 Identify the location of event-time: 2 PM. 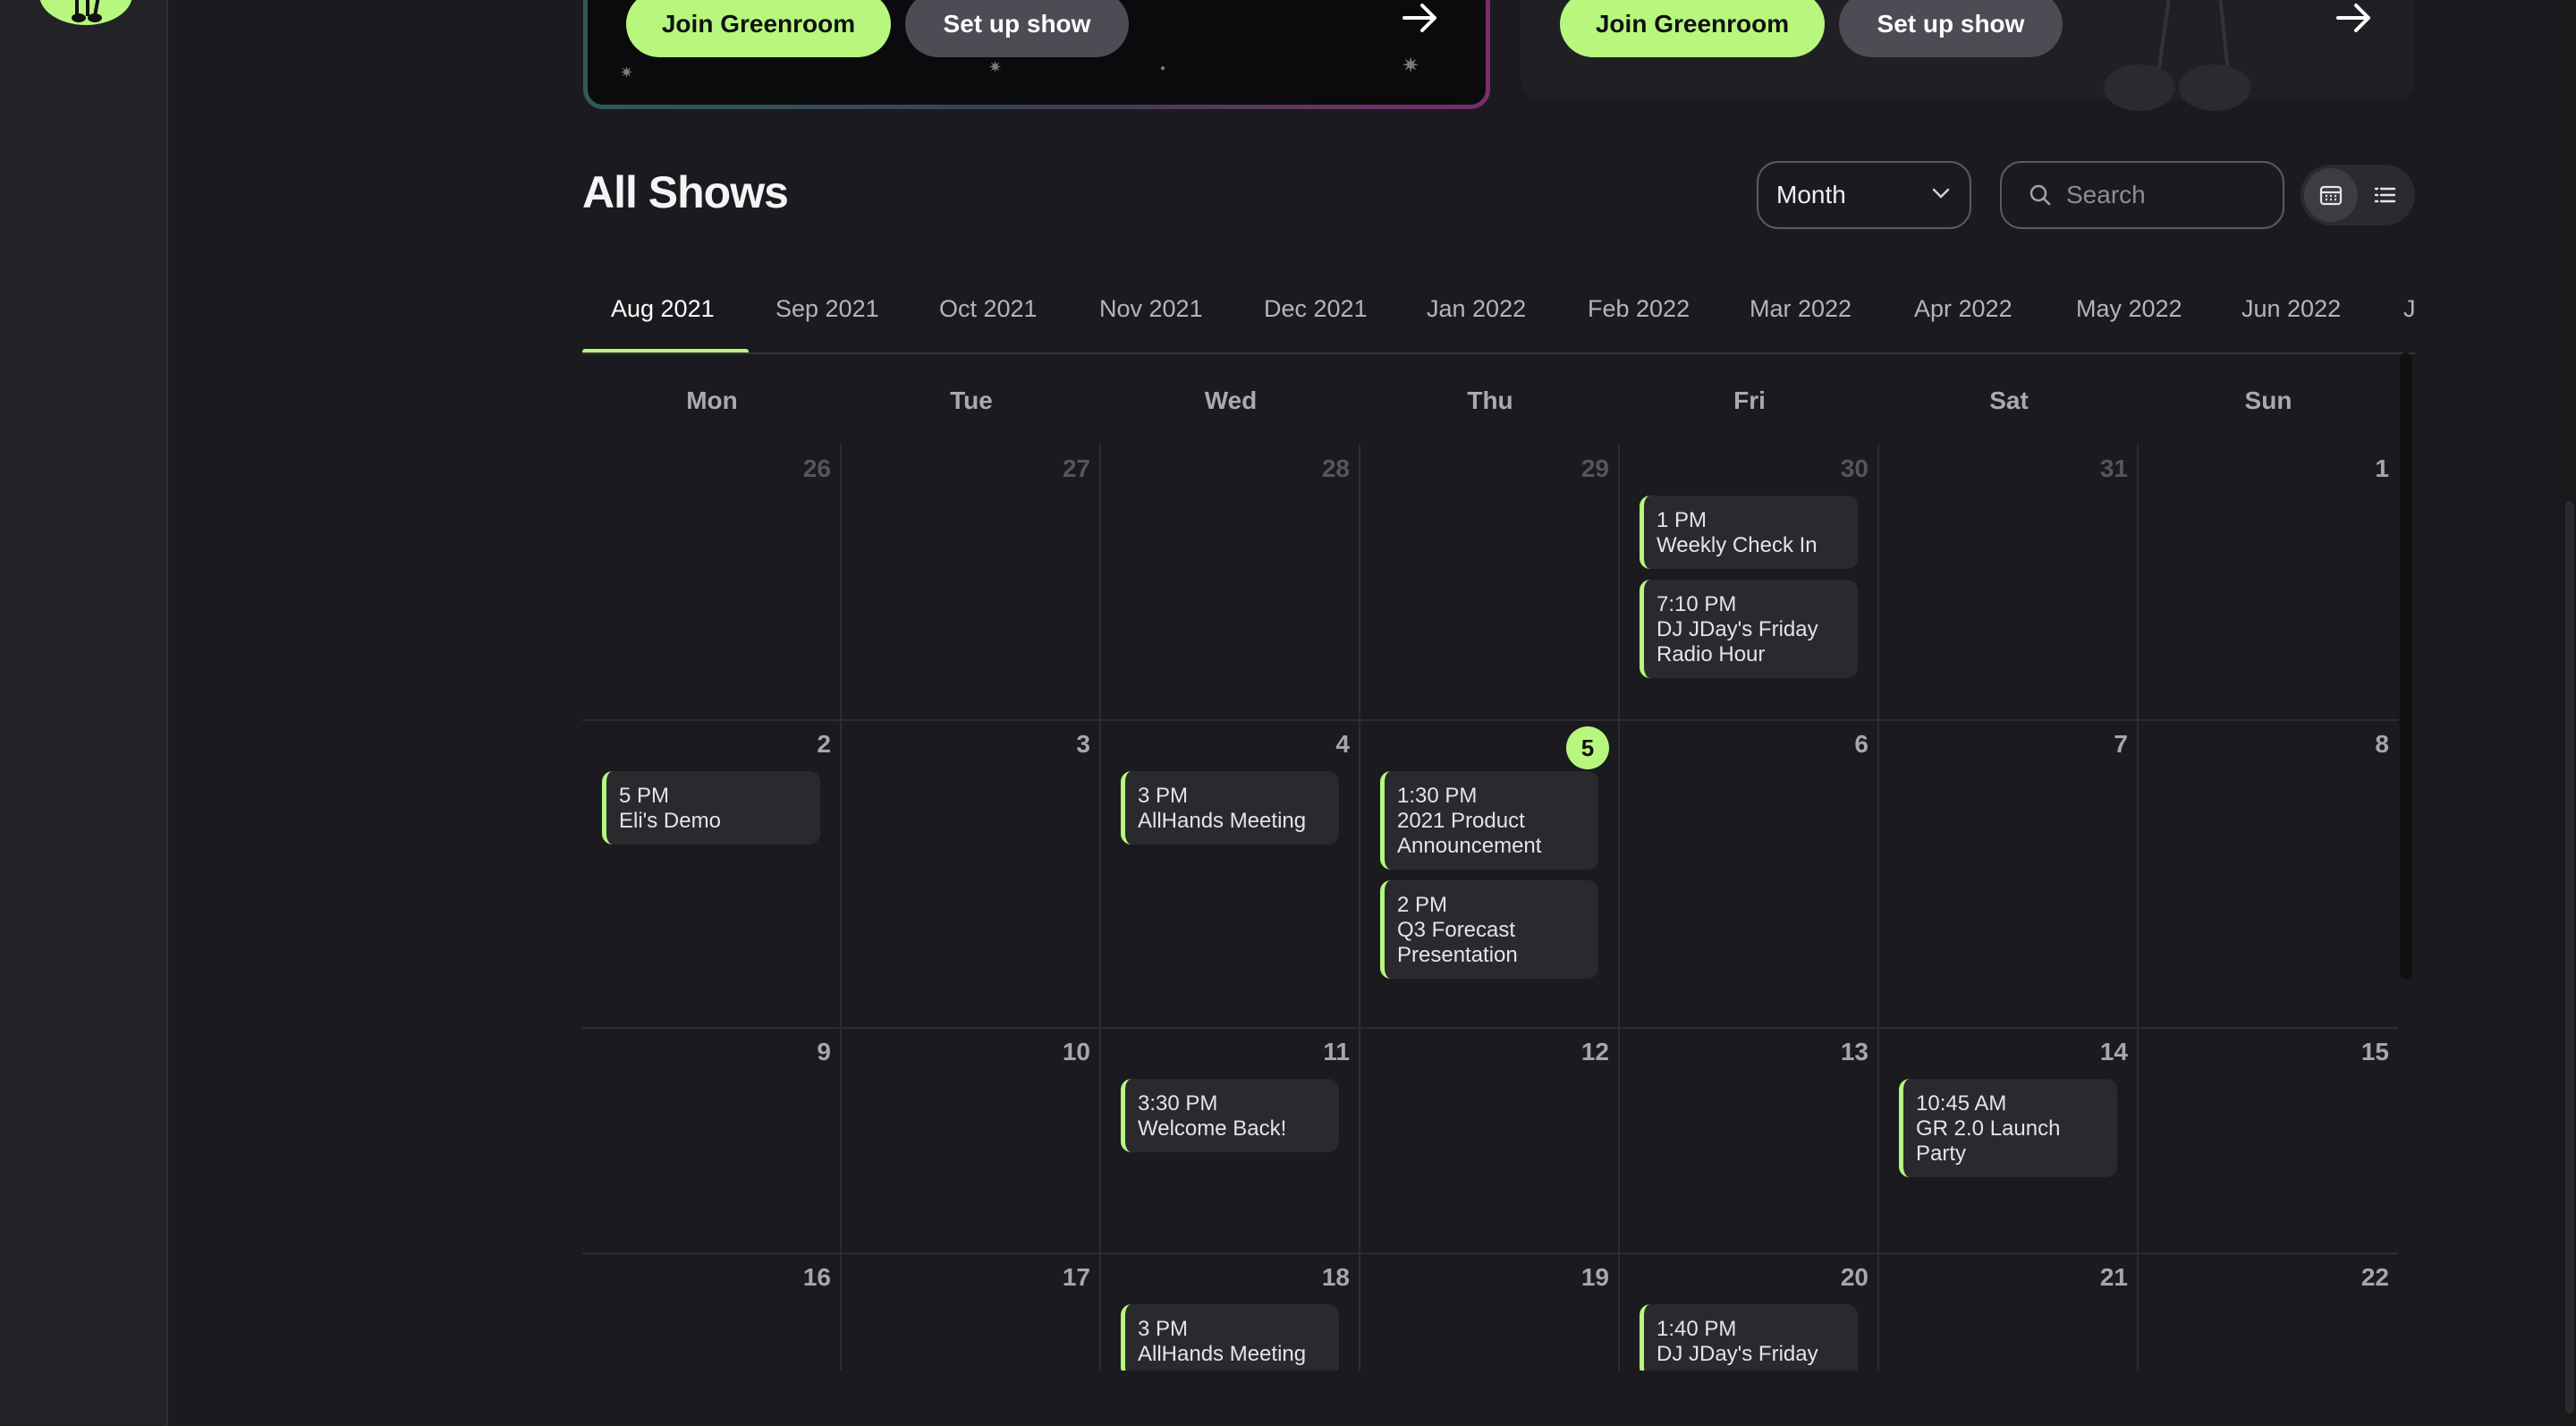
(1422, 905).